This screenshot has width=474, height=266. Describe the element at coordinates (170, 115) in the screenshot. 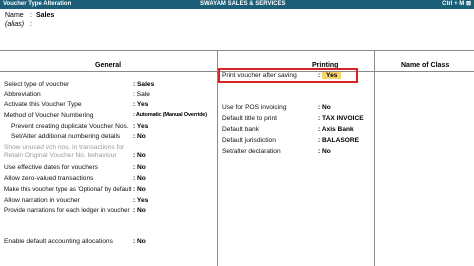

I see `numbering-method-value: : Automatic (Manual Override)` at that location.